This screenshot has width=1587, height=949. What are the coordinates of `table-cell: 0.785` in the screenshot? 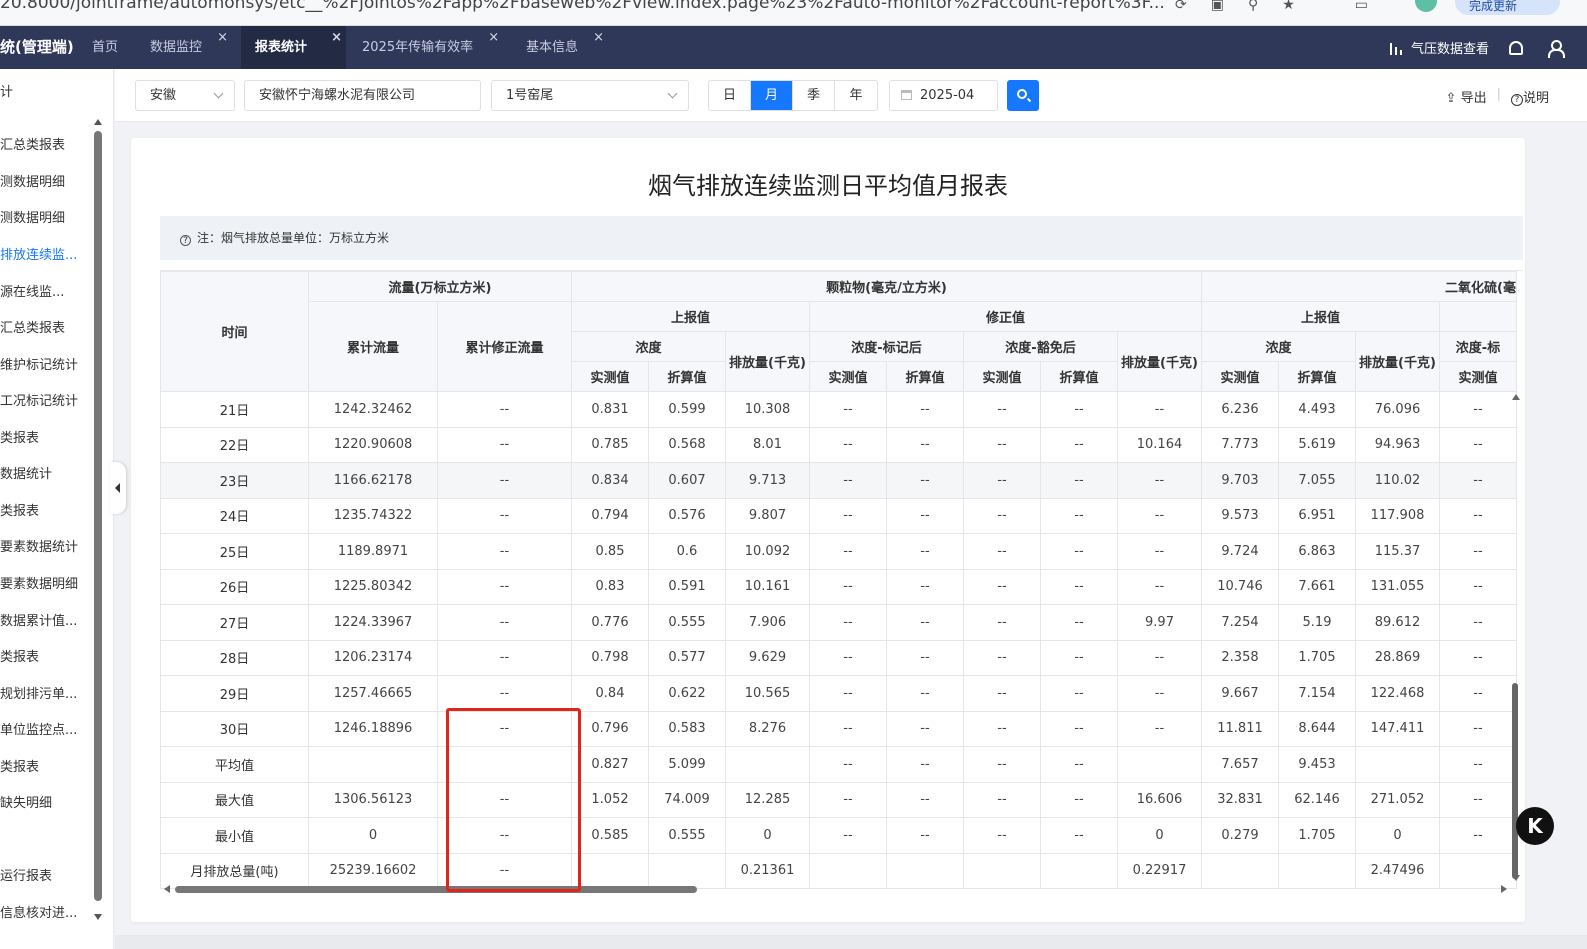 It's located at (610, 444).